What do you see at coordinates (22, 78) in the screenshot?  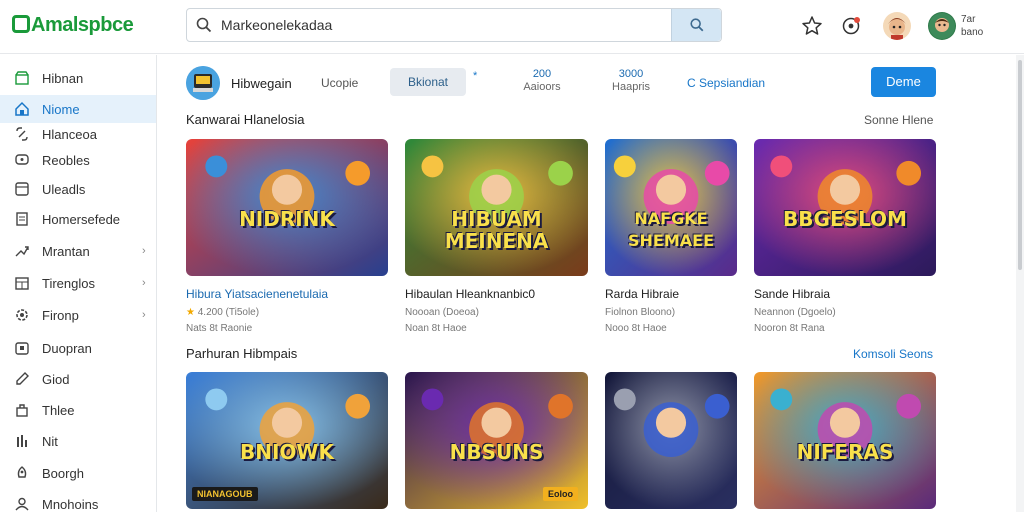 I see `store-icon` at bounding box center [22, 78].